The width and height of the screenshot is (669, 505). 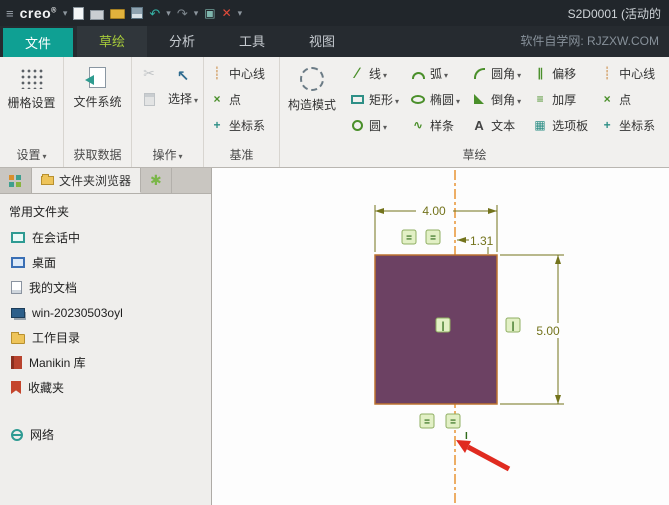 I want to click on arc-tool-button: 弧, so click(x=435, y=73).